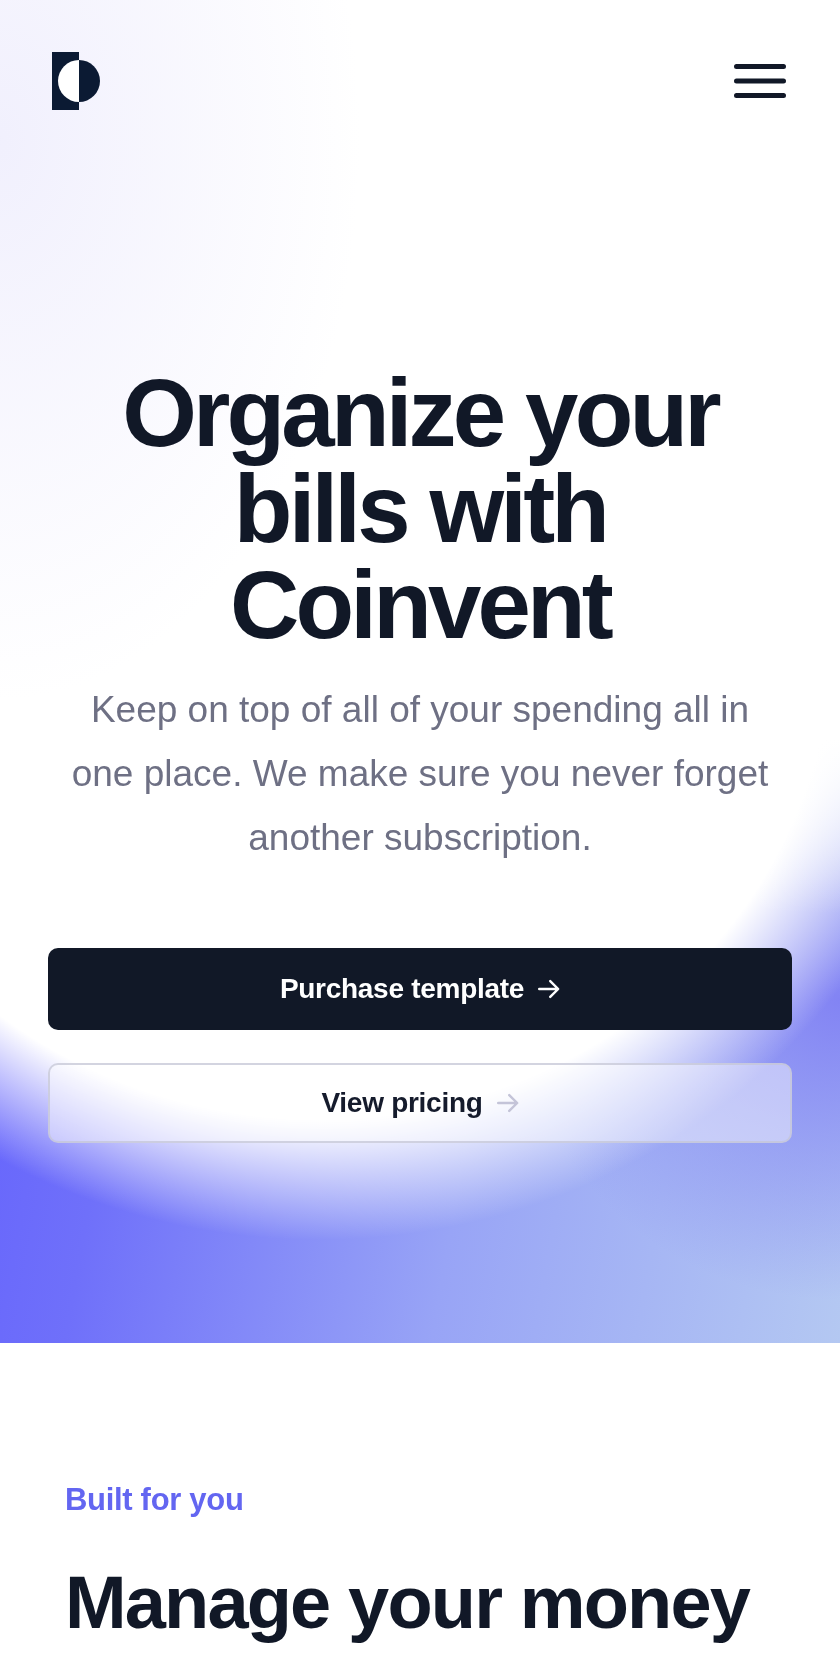 The image size is (840, 1680). Describe the element at coordinates (76, 81) in the screenshot. I see `logo-icon` at that location.